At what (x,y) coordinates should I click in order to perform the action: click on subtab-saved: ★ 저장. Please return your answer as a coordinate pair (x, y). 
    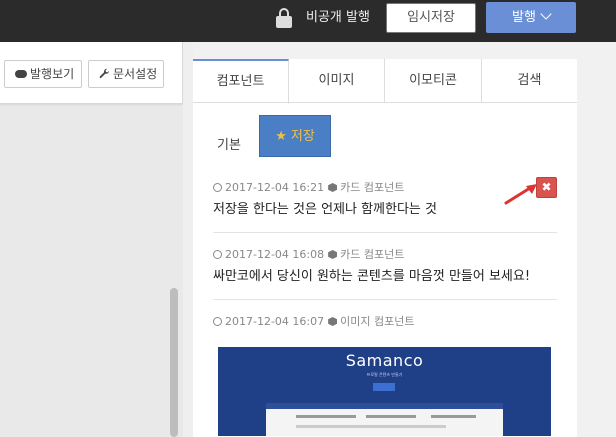
    Looking at the image, I should click on (295, 136).